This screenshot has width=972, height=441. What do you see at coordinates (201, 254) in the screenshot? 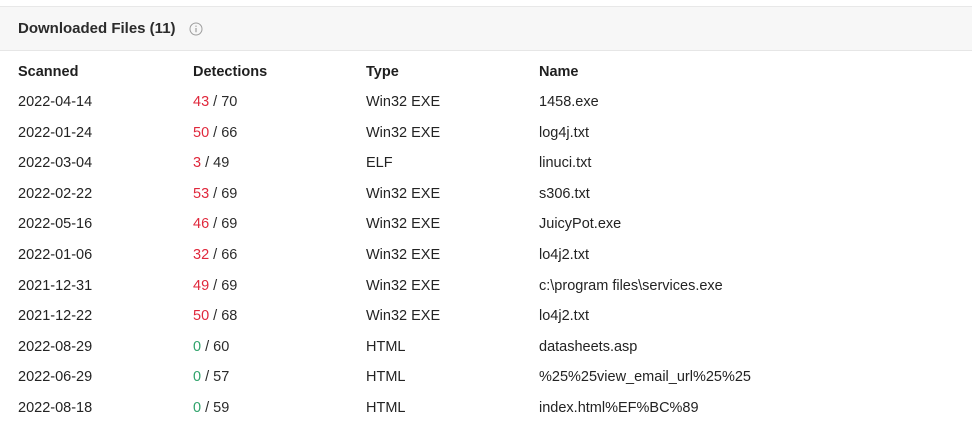
I see `detection-count: 32` at bounding box center [201, 254].